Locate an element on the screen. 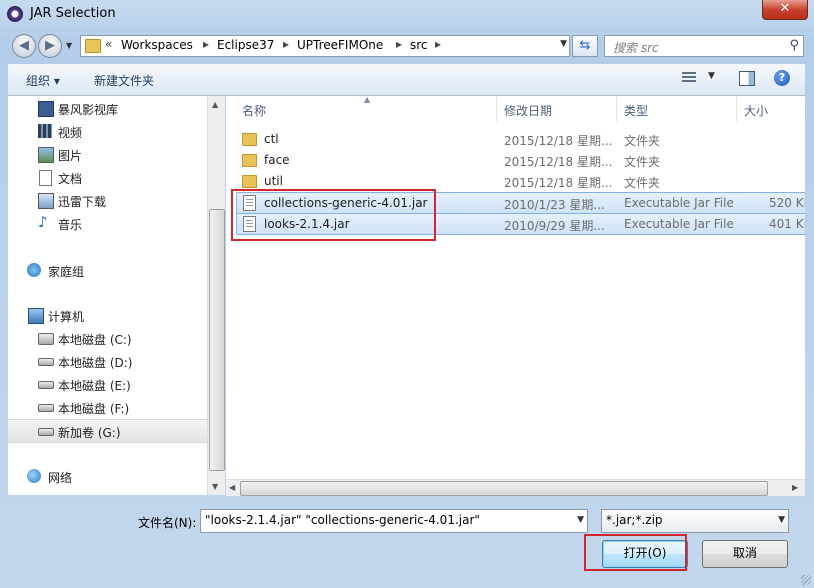 The image size is (814, 588). scroll-left-icon: ◀ is located at coordinates (232, 487).